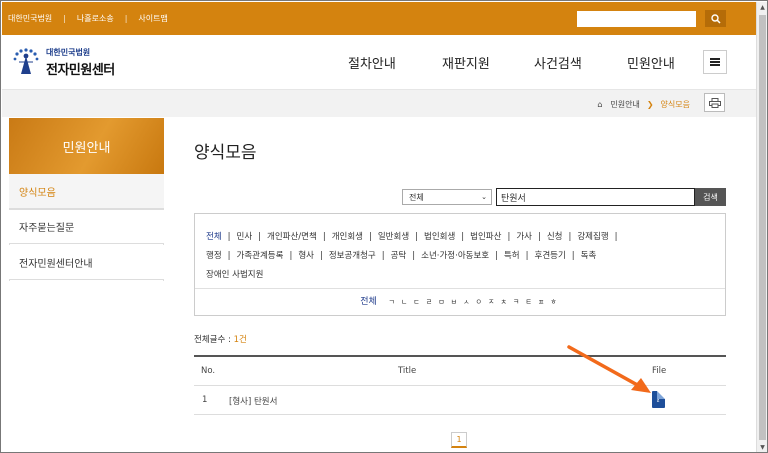 This screenshot has height=453, width=768. Describe the element at coordinates (460, 300) in the screenshot. I see `initial-filter: 전체 ㄱㄴㄷㄹㅁㅂㅅㅇㅈㅊㅋㅌㅍㅎ` at that location.